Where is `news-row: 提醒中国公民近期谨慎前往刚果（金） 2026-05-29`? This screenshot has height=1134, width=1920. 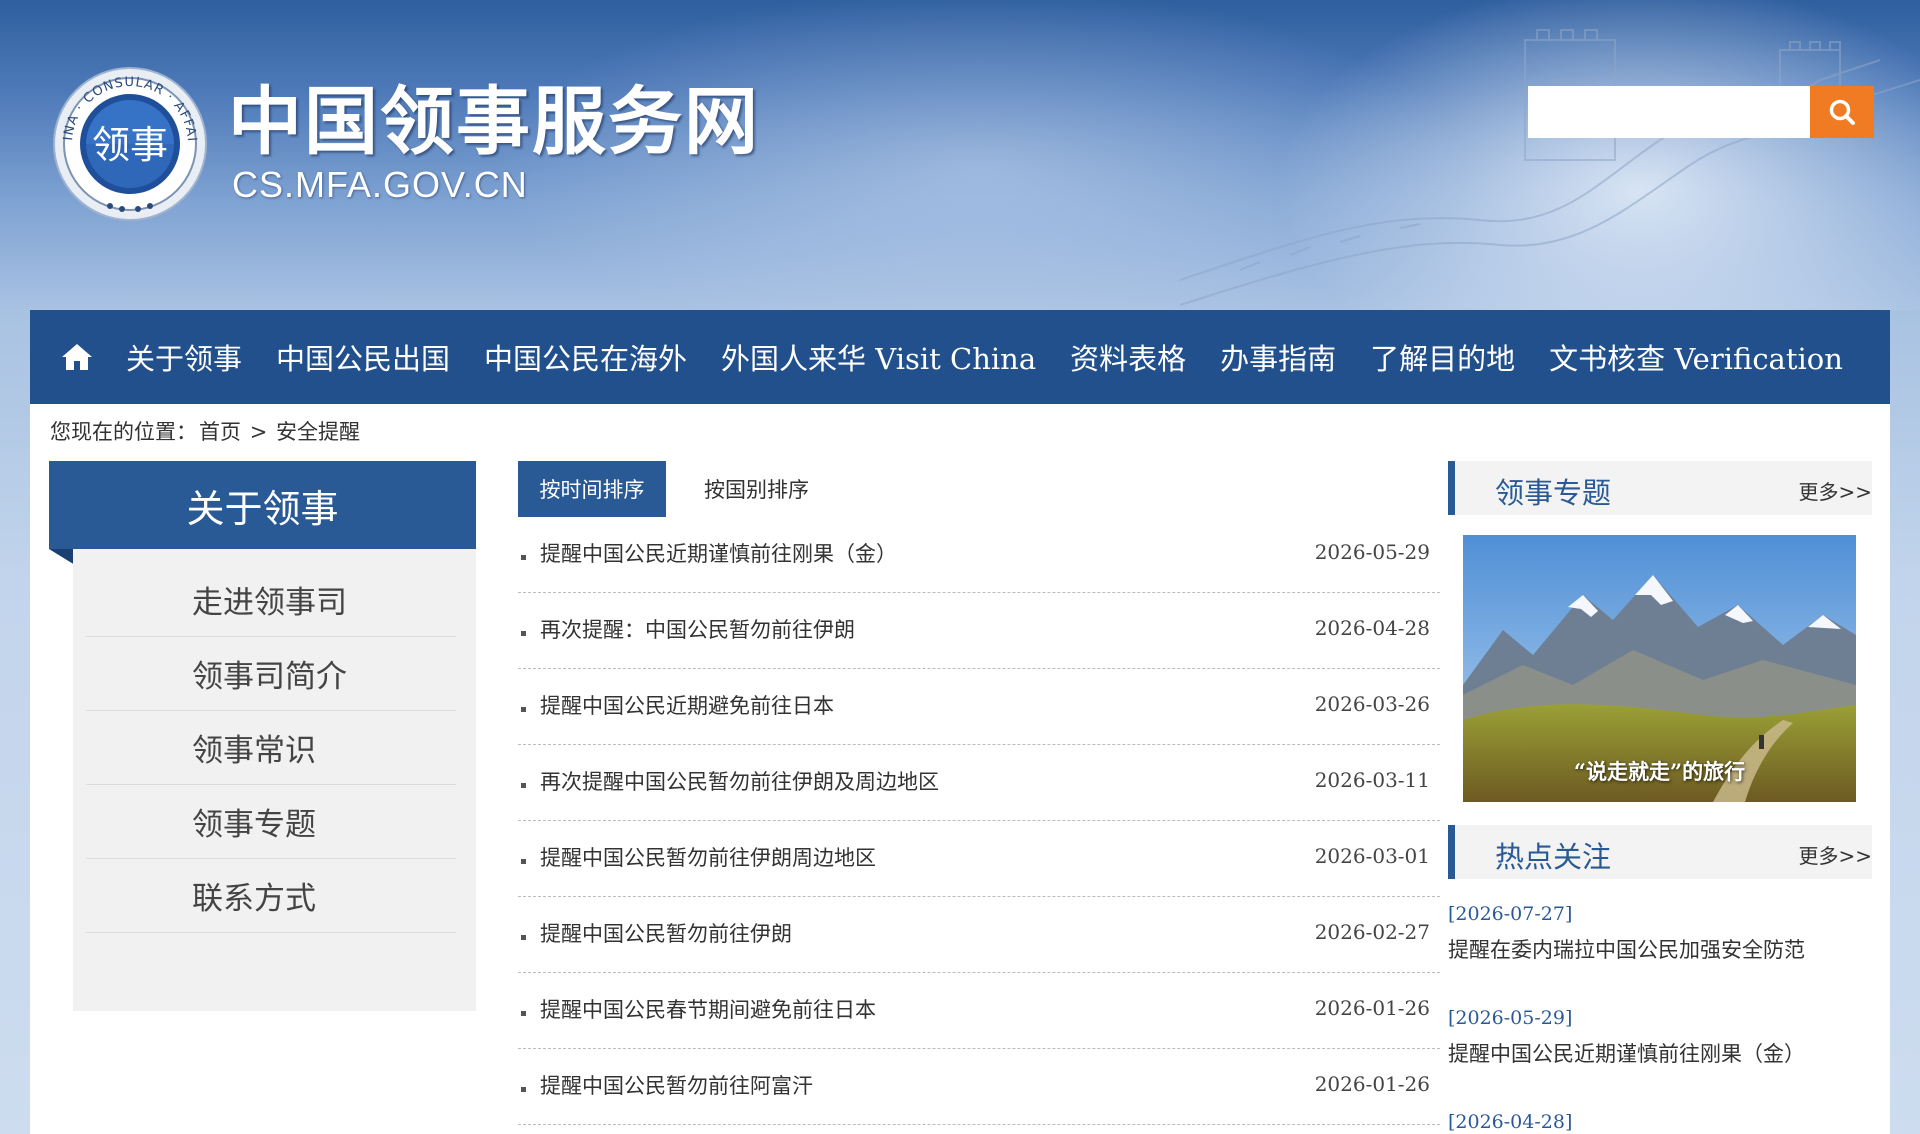
news-row: 提醒中国公民近期谨慎前往刚果（金） 2026-05-29 is located at coordinates (979, 555).